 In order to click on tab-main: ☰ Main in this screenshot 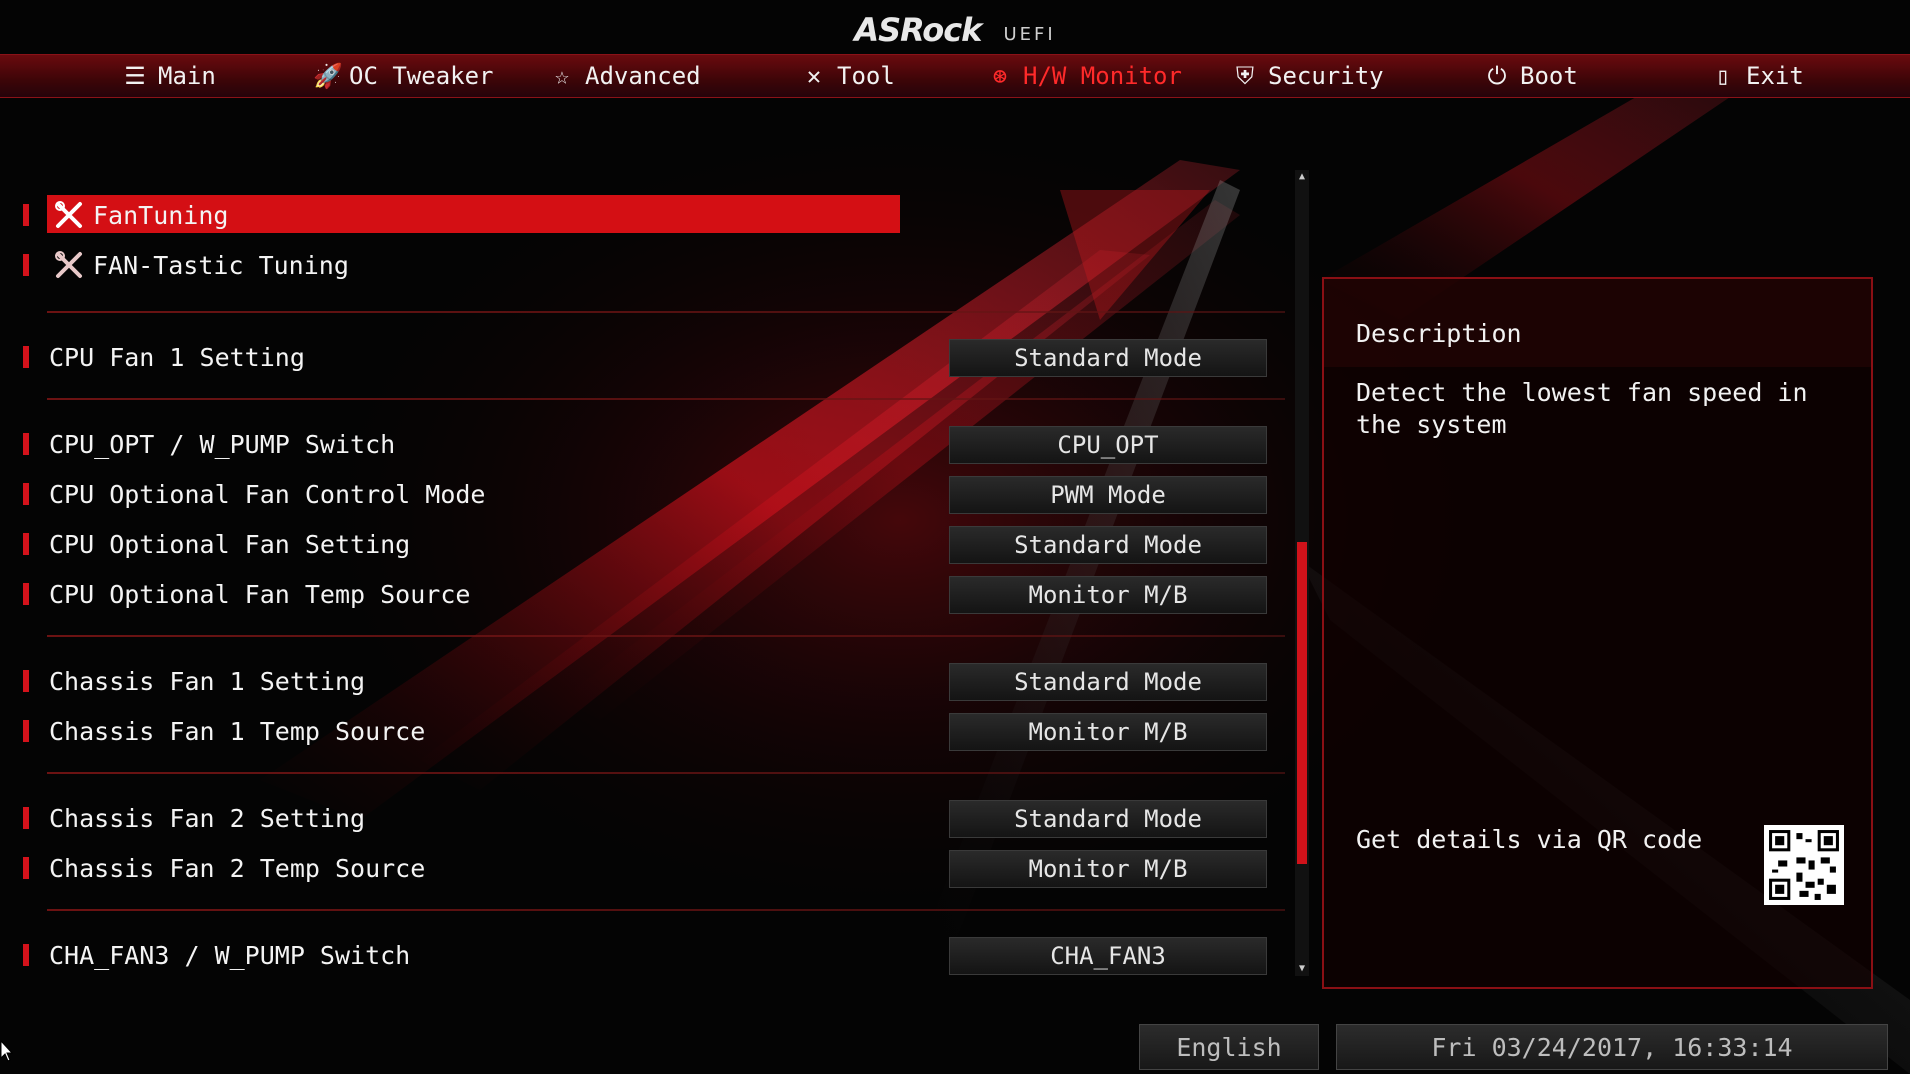, I will do `click(169, 76)`.